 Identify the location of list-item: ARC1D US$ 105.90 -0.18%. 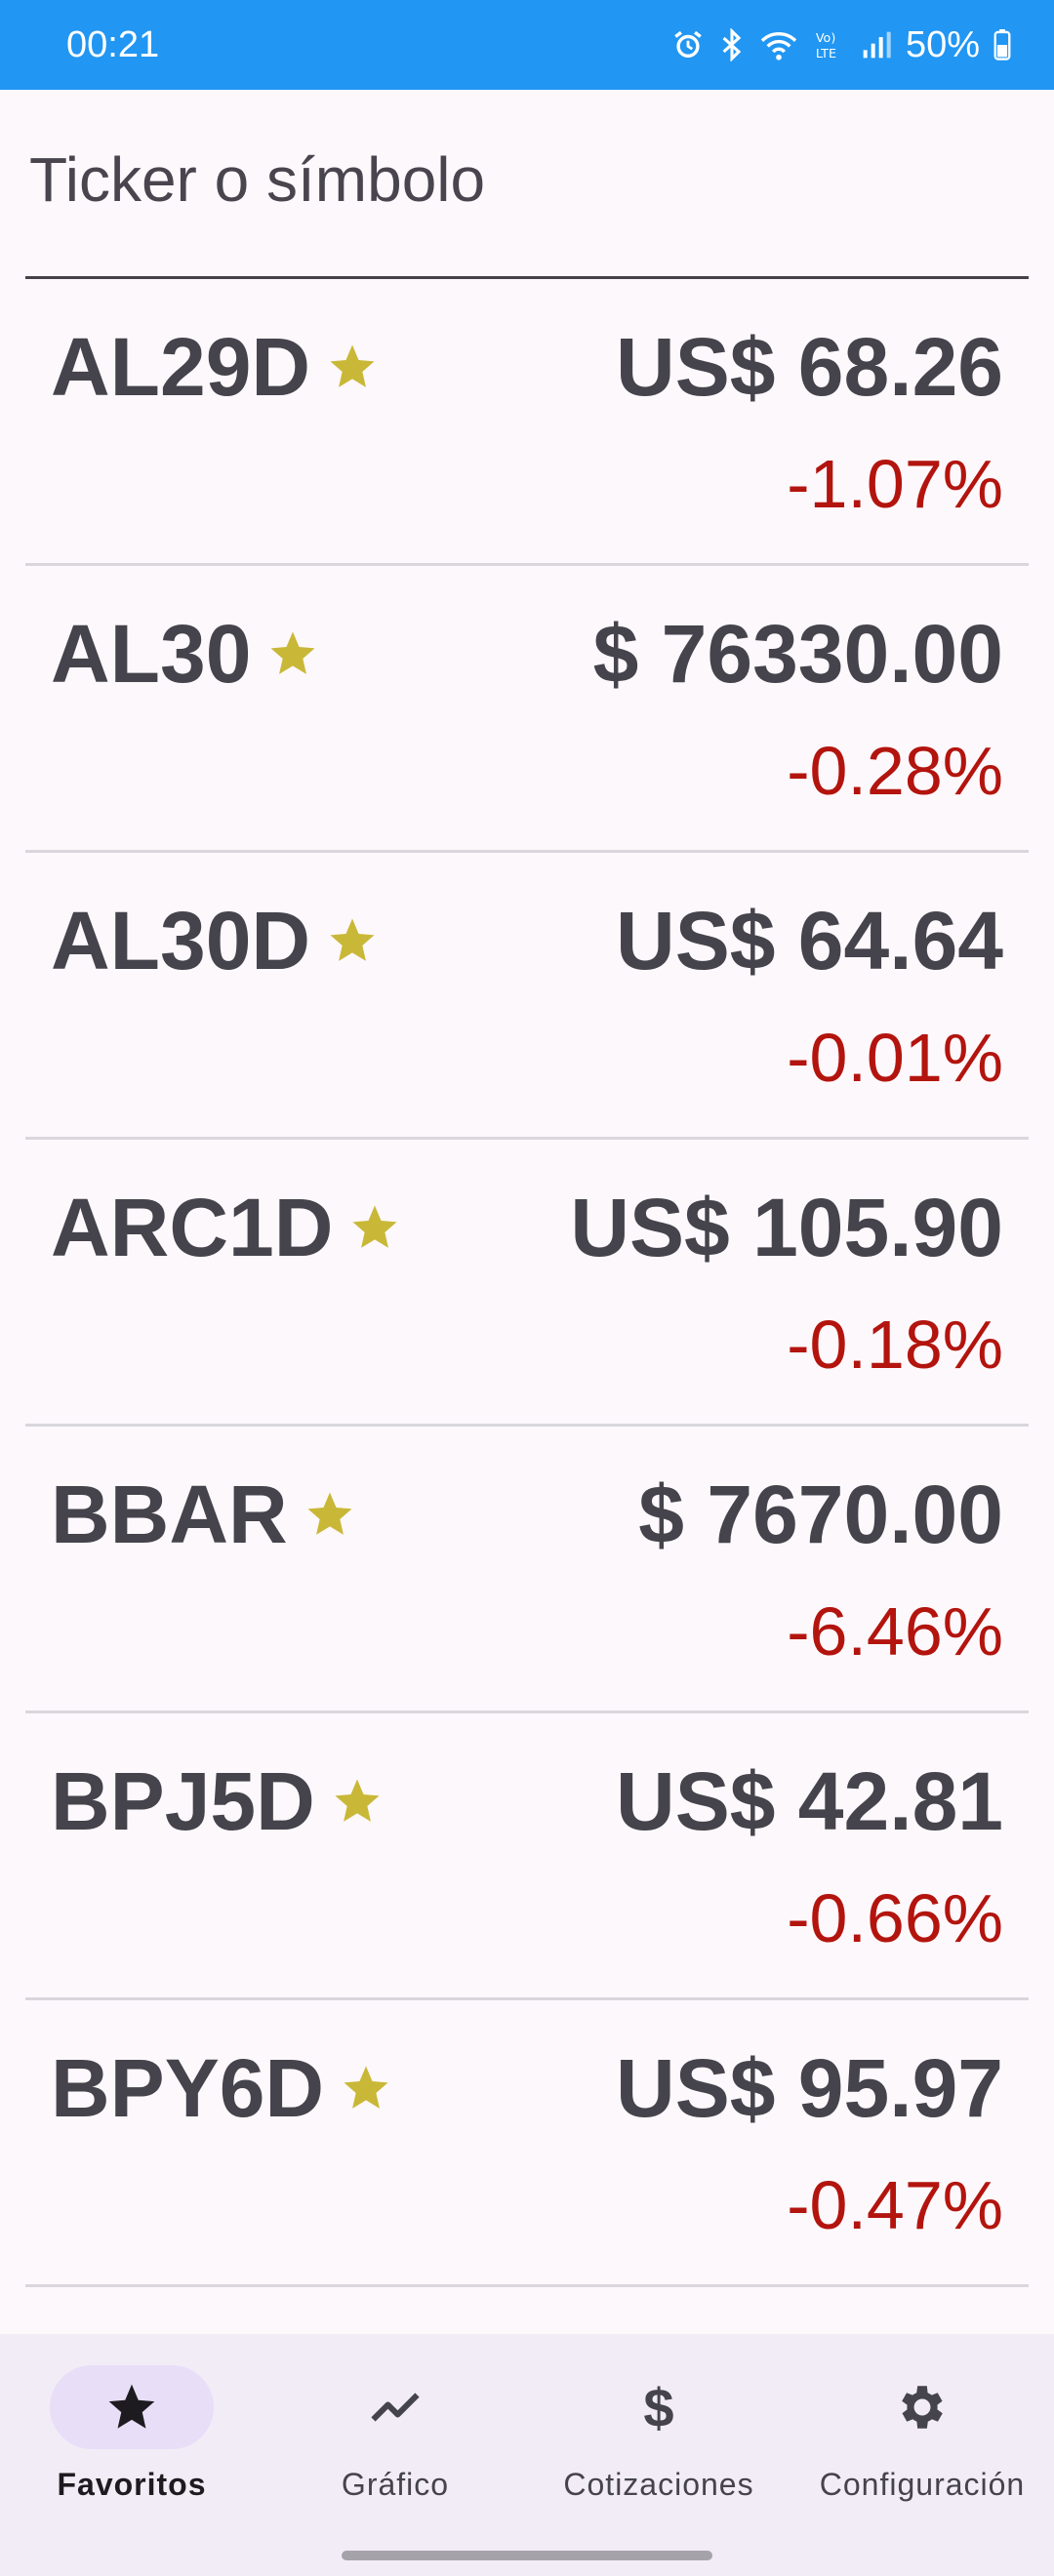
(527, 1283).